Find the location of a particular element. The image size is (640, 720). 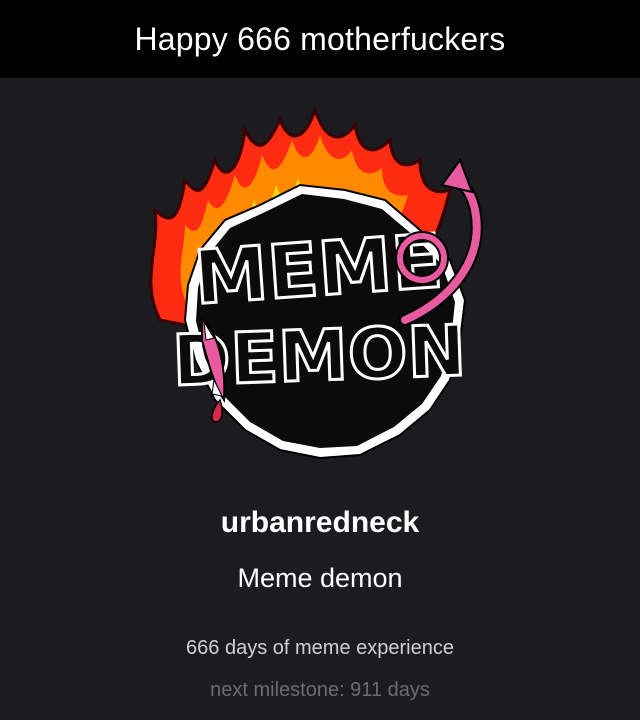

username: urbanredneck is located at coordinates (320, 522).